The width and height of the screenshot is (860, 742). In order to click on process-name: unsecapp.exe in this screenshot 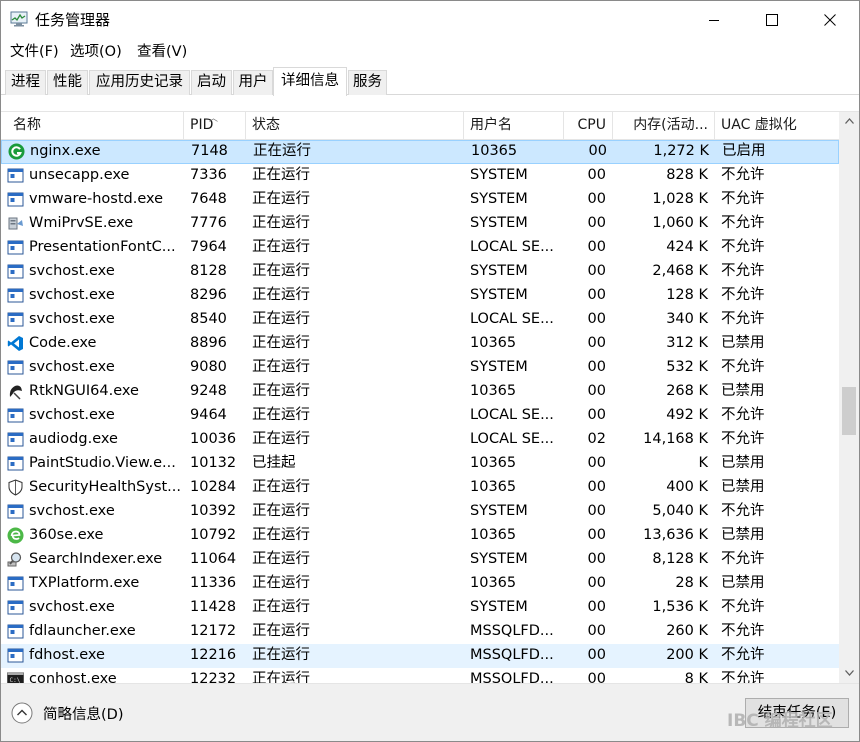, I will do `click(79, 175)`.